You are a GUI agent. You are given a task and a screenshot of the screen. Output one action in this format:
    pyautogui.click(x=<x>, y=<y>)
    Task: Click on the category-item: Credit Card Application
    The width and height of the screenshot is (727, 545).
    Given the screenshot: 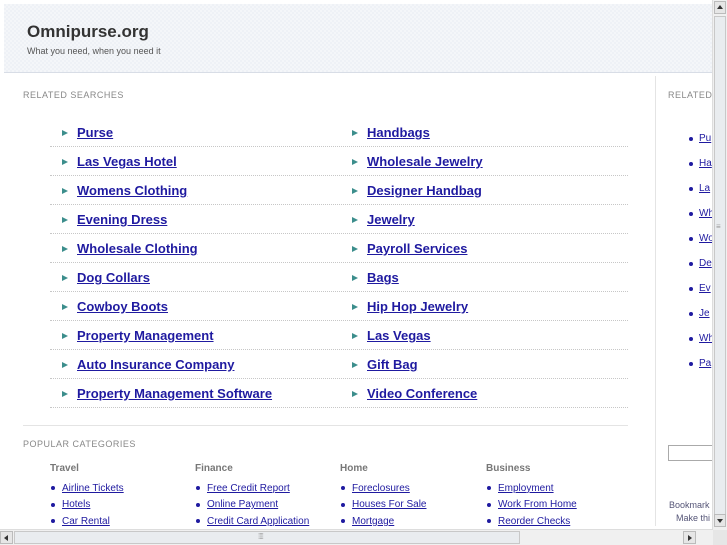 What is the action you would take?
    pyautogui.click(x=252, y=521)
    